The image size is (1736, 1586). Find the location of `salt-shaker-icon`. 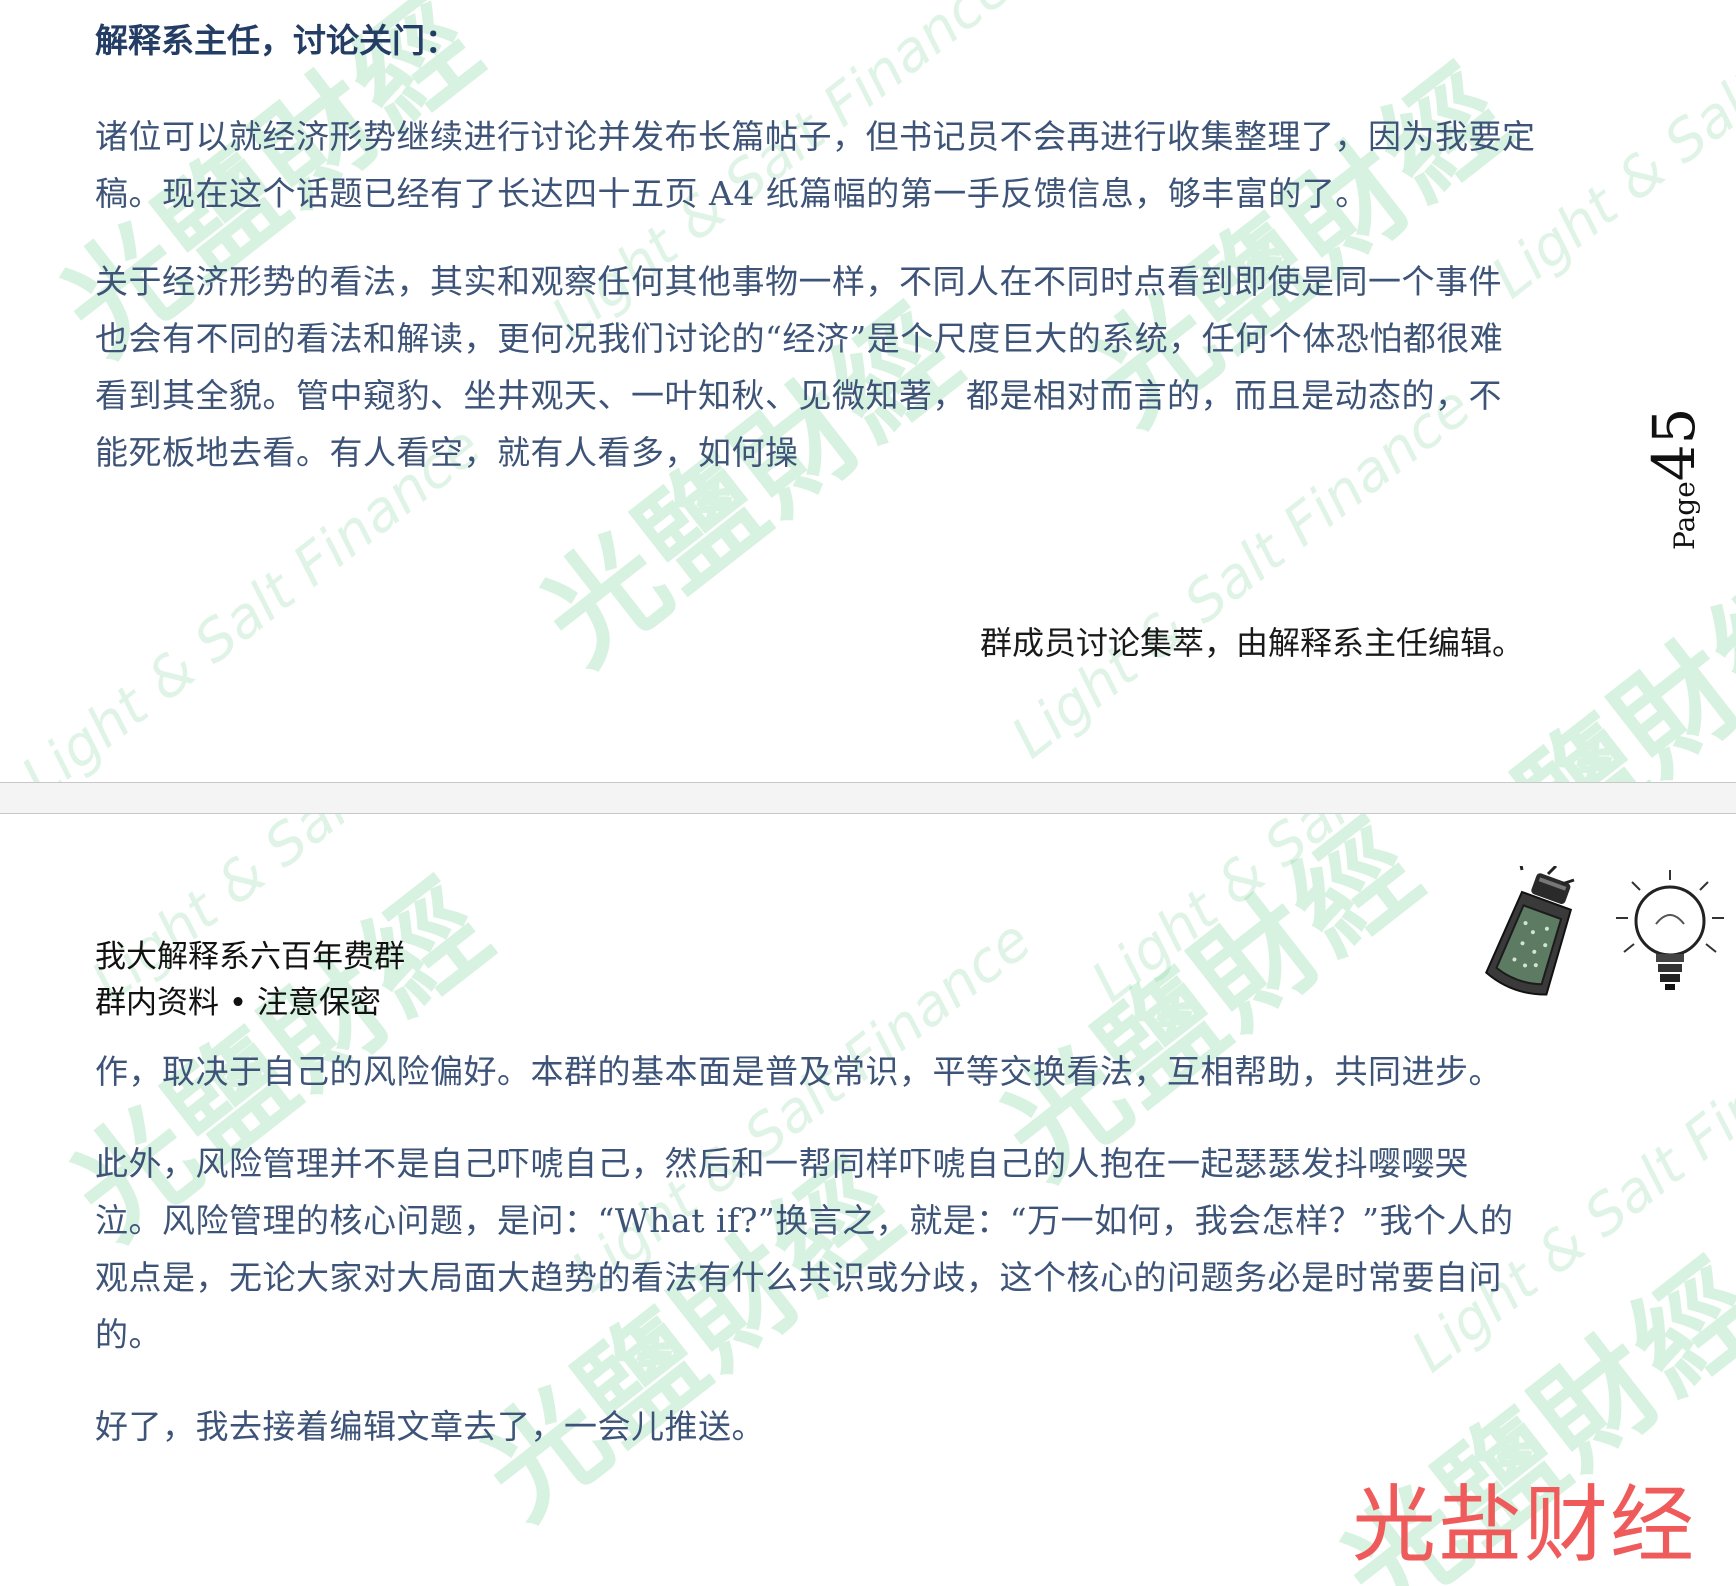

salt-shaker-icon is located at coordinates (1604, 927).